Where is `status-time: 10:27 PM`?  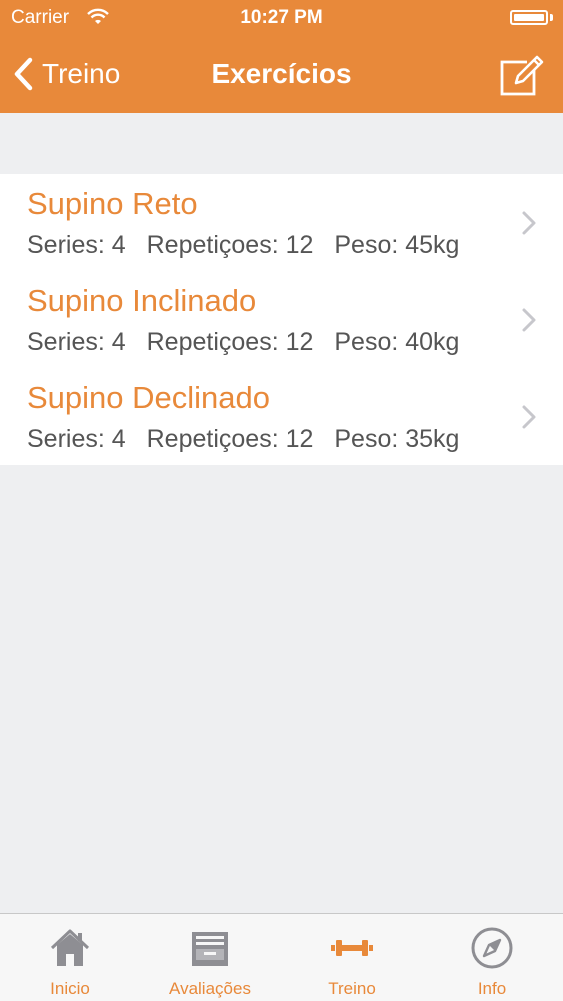
status-time: 10:27 PM is located at coordinates (281, 17).